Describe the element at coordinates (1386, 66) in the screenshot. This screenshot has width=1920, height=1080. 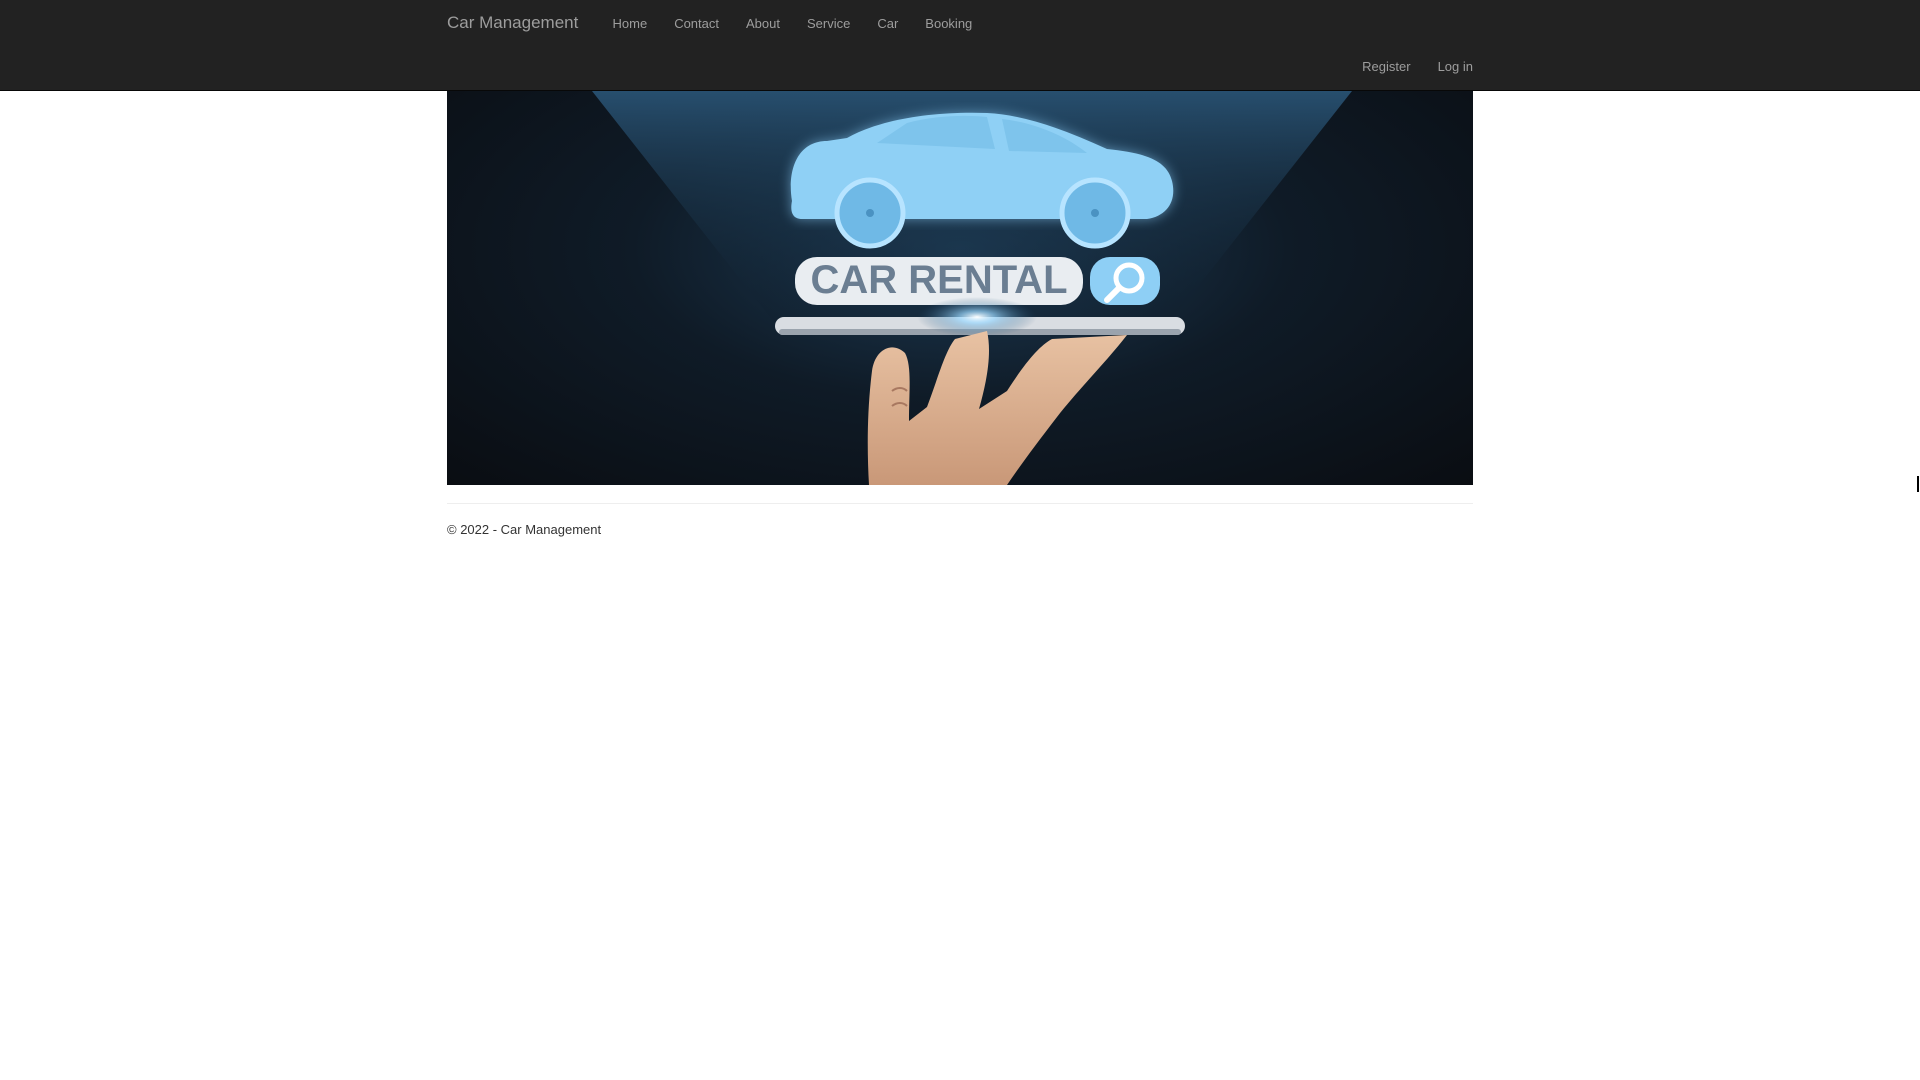
I see `register-link: Register` at that location.